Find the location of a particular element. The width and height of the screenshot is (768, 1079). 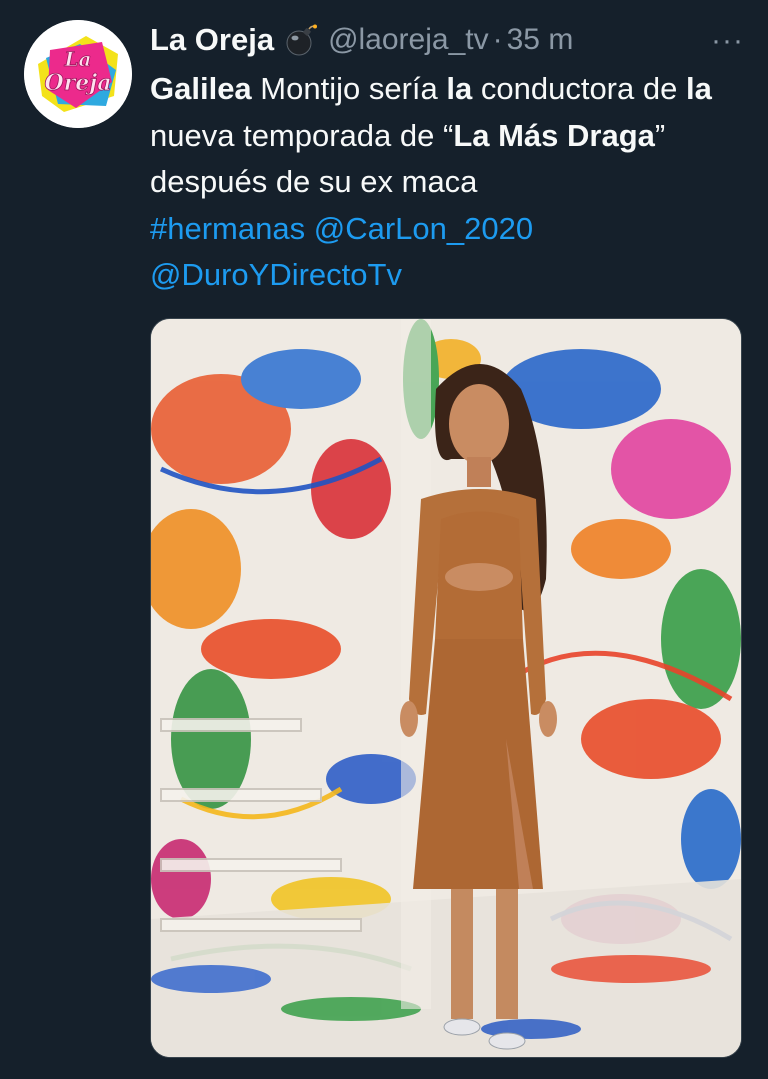

mention-link: @CarLon_2020 is located at coordinates (423, 228).